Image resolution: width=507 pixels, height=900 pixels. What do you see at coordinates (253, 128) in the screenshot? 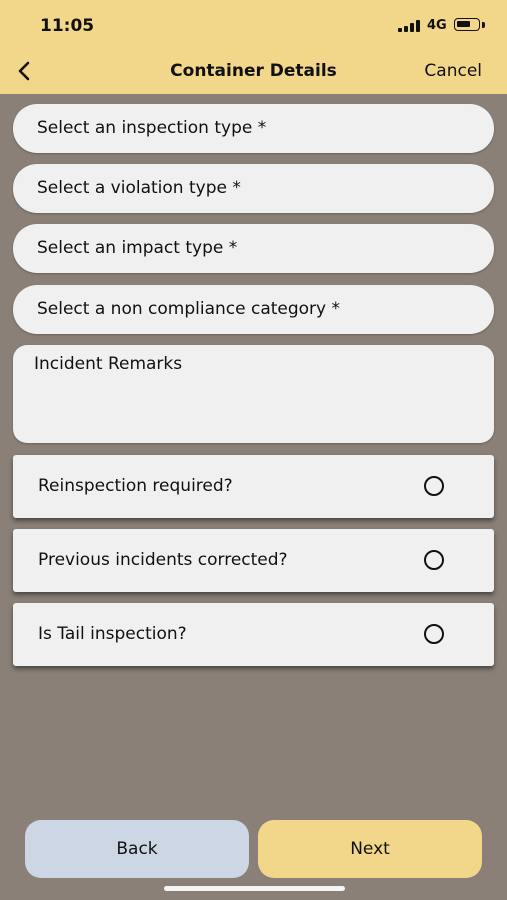
I see `inspection-type-select: Select an inspection type *` at bounding box center [253, 128].